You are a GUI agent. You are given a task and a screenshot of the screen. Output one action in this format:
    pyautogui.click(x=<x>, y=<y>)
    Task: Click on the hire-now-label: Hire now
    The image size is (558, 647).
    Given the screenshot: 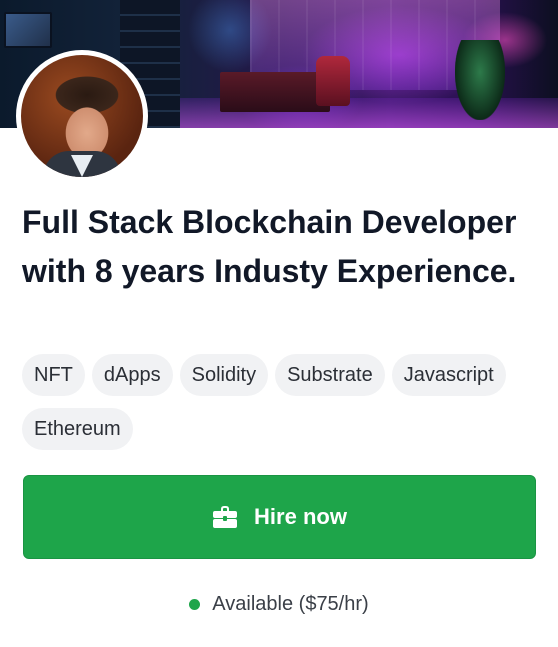 What is the action you would take?
    pyautogui.click(x=300, y=516)
    